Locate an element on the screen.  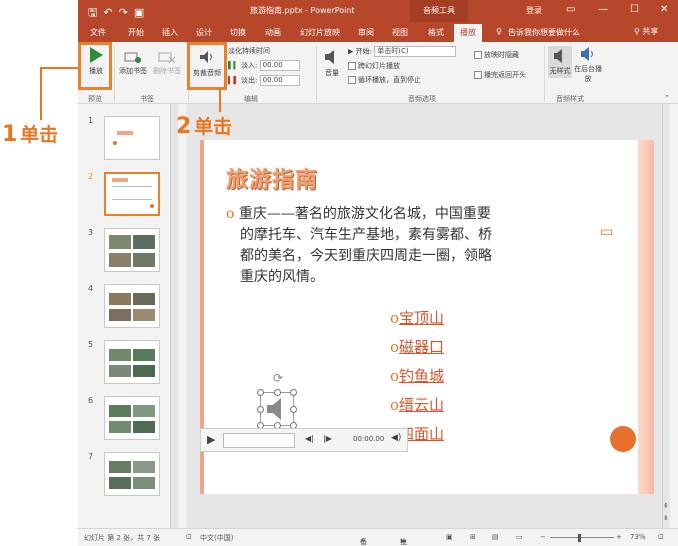
tab-format: 格式 is located at coordinates (436, 32).